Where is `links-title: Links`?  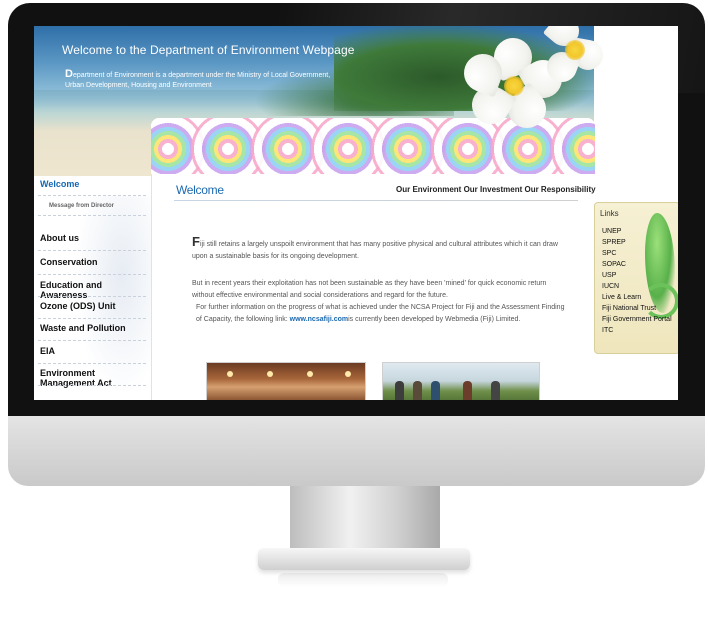 links-title: Links is located at coordinates (609, 213).